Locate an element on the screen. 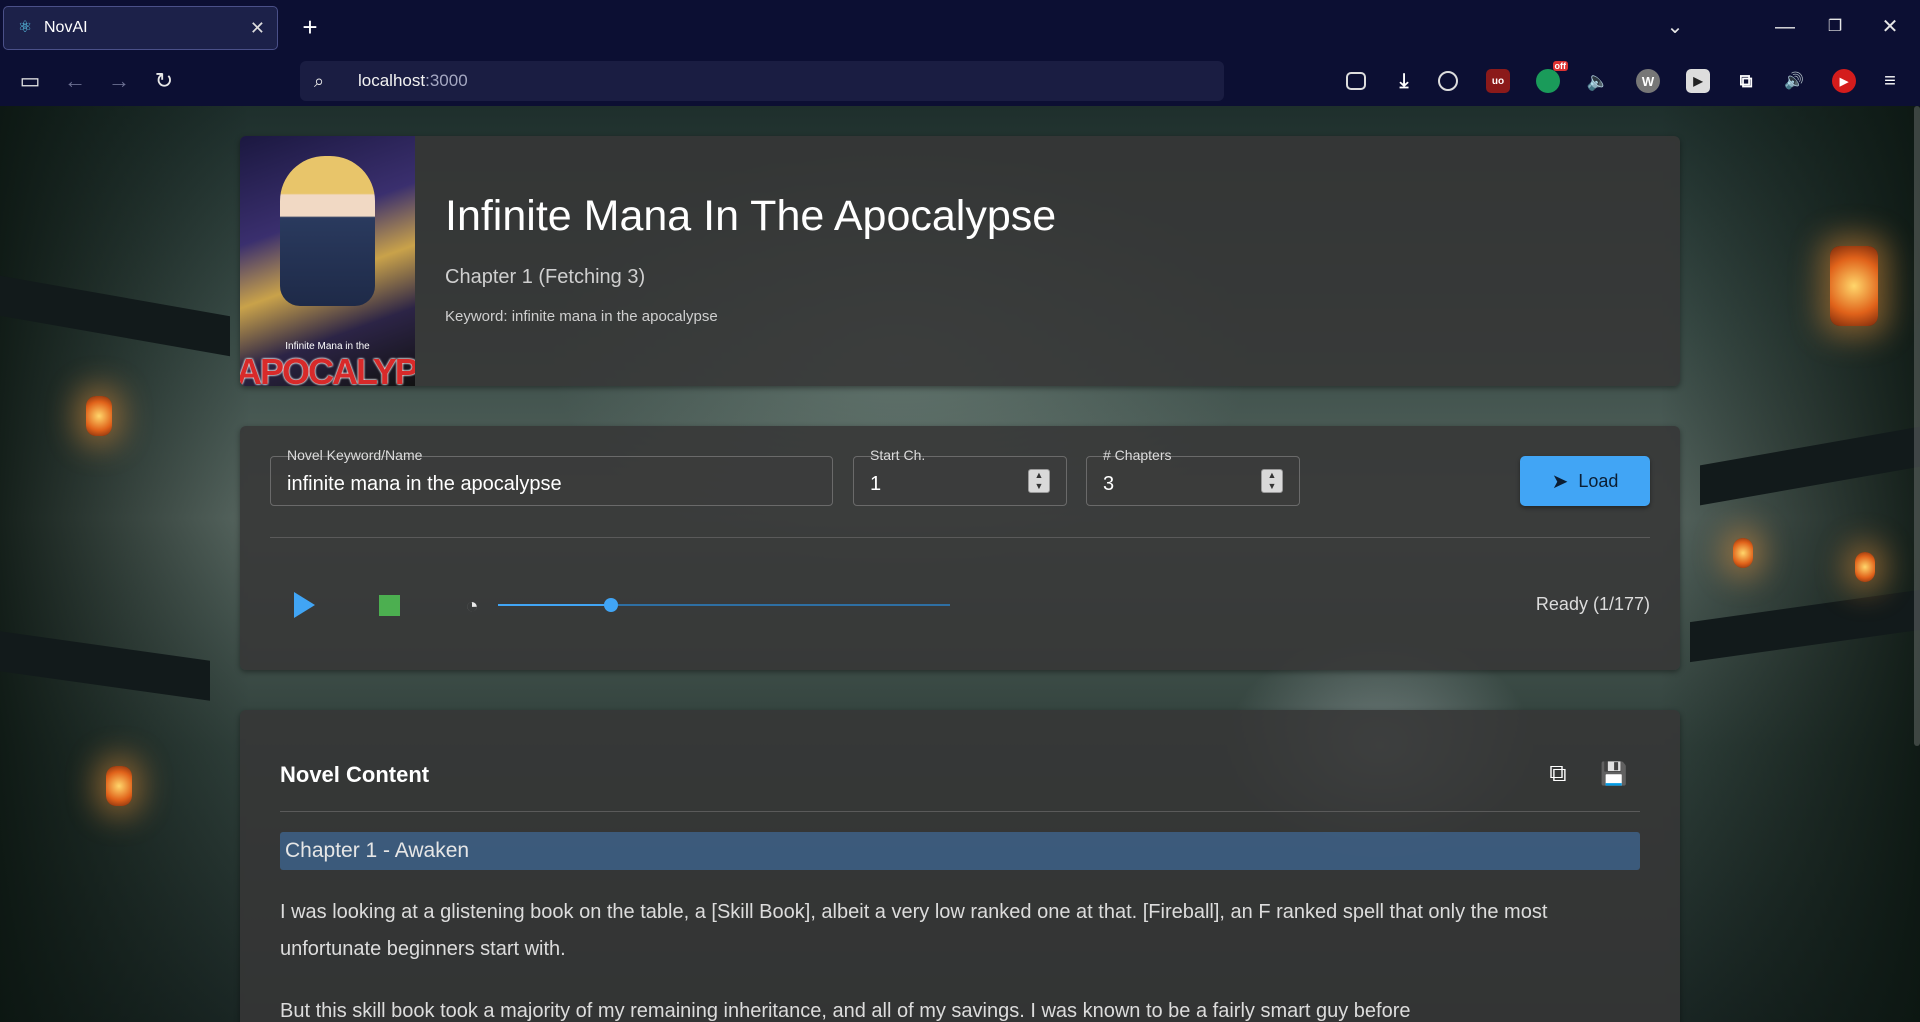  back-icon: ← is located at coordinates (75, 81).